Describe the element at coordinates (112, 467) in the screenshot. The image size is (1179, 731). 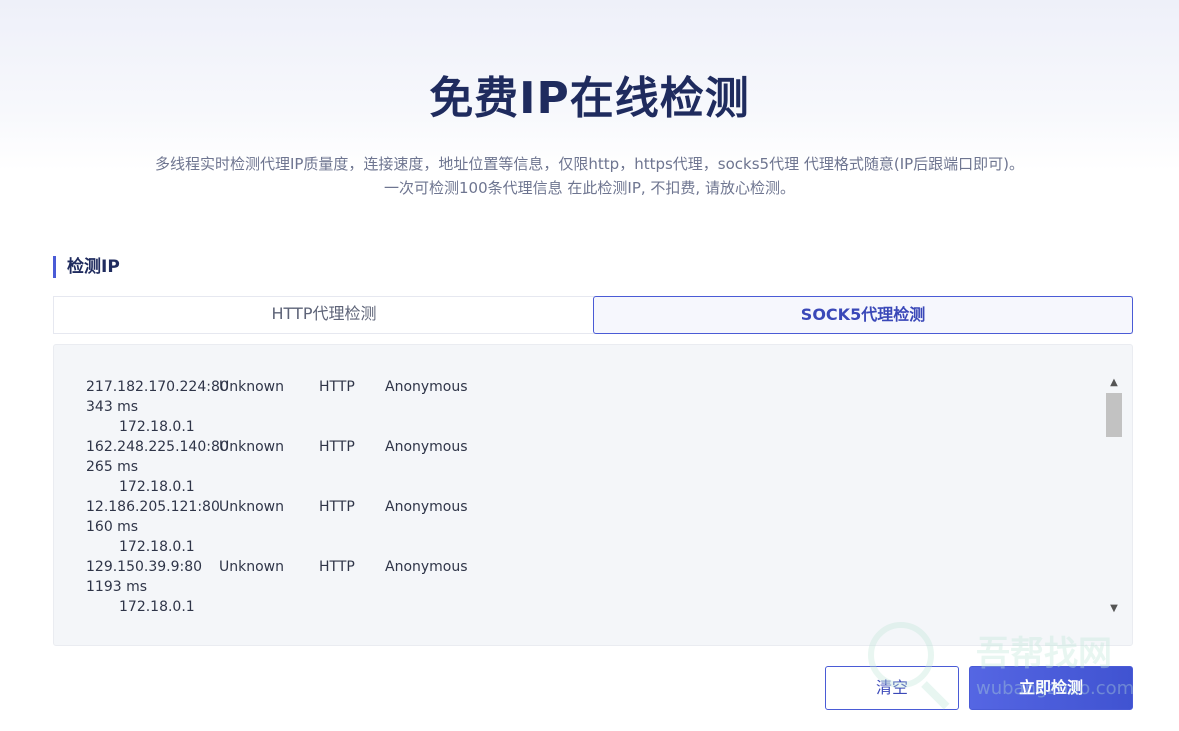
I see `proxy-speed: 265 ms` at that location.